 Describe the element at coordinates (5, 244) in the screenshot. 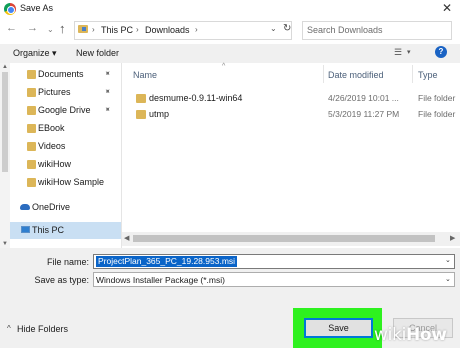

I see `scroll-down-arrow-icon: ▼` at that location.